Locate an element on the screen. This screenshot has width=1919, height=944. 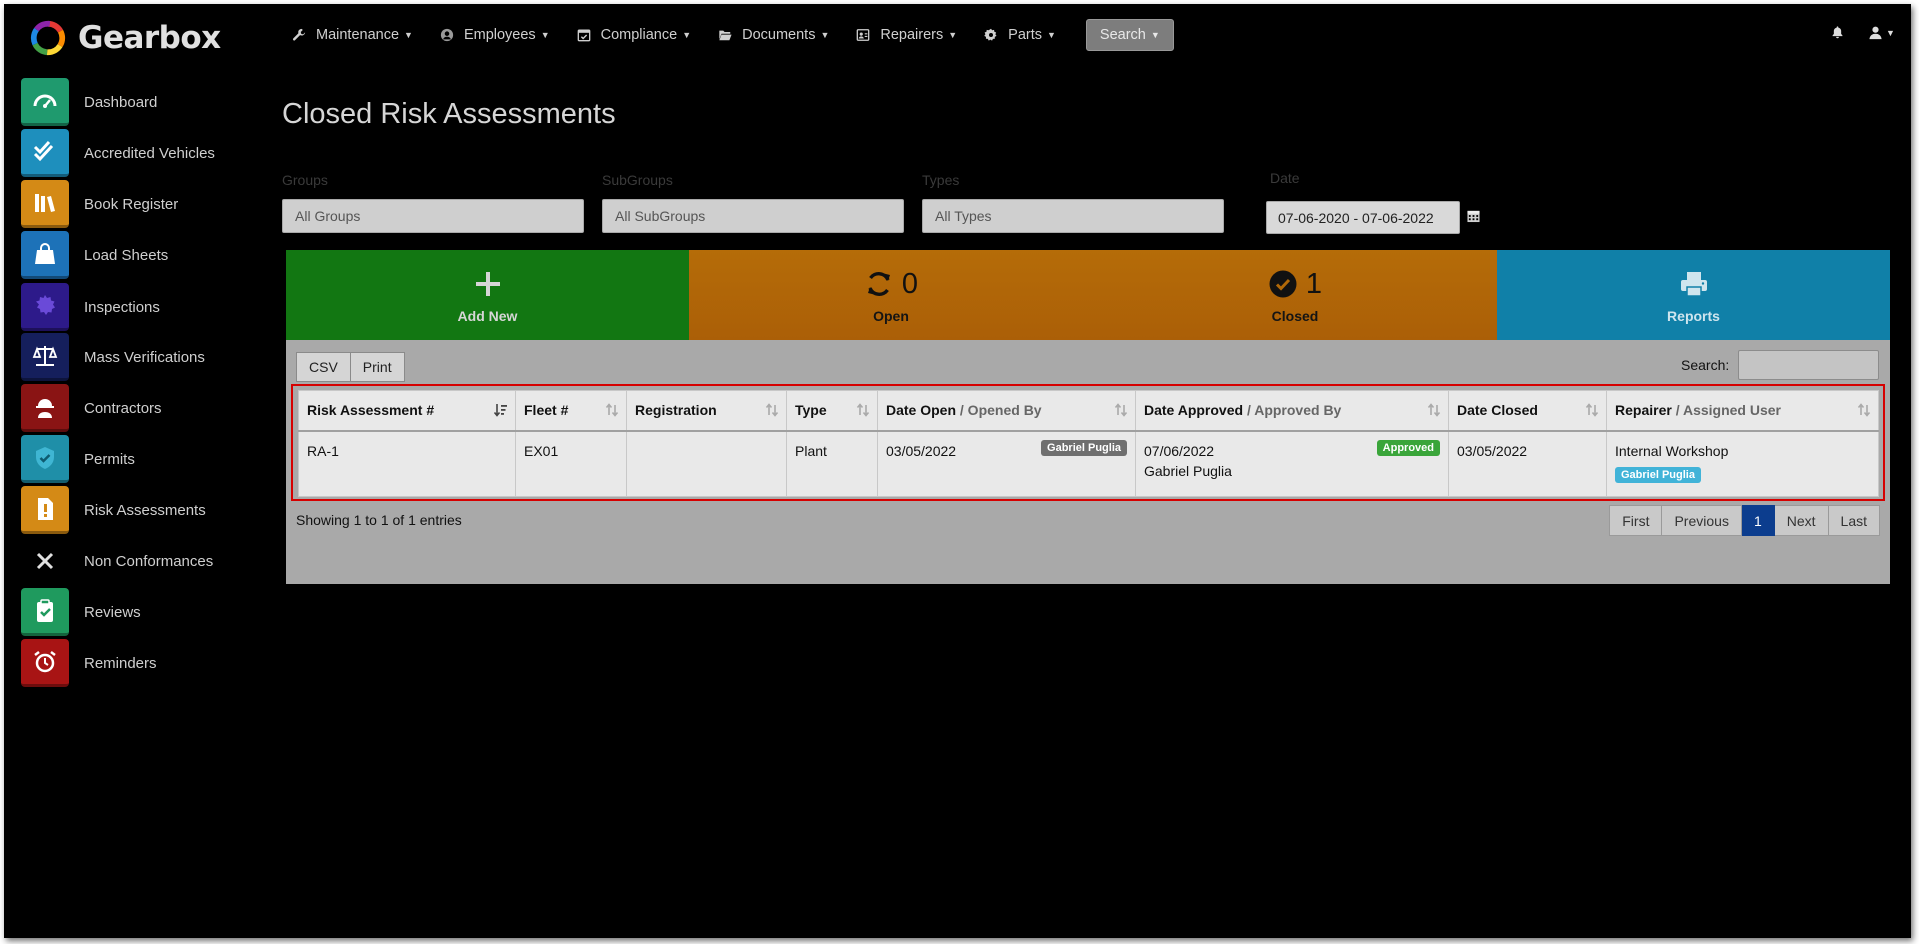
bell-icon is located at coordinates (1837, 32).